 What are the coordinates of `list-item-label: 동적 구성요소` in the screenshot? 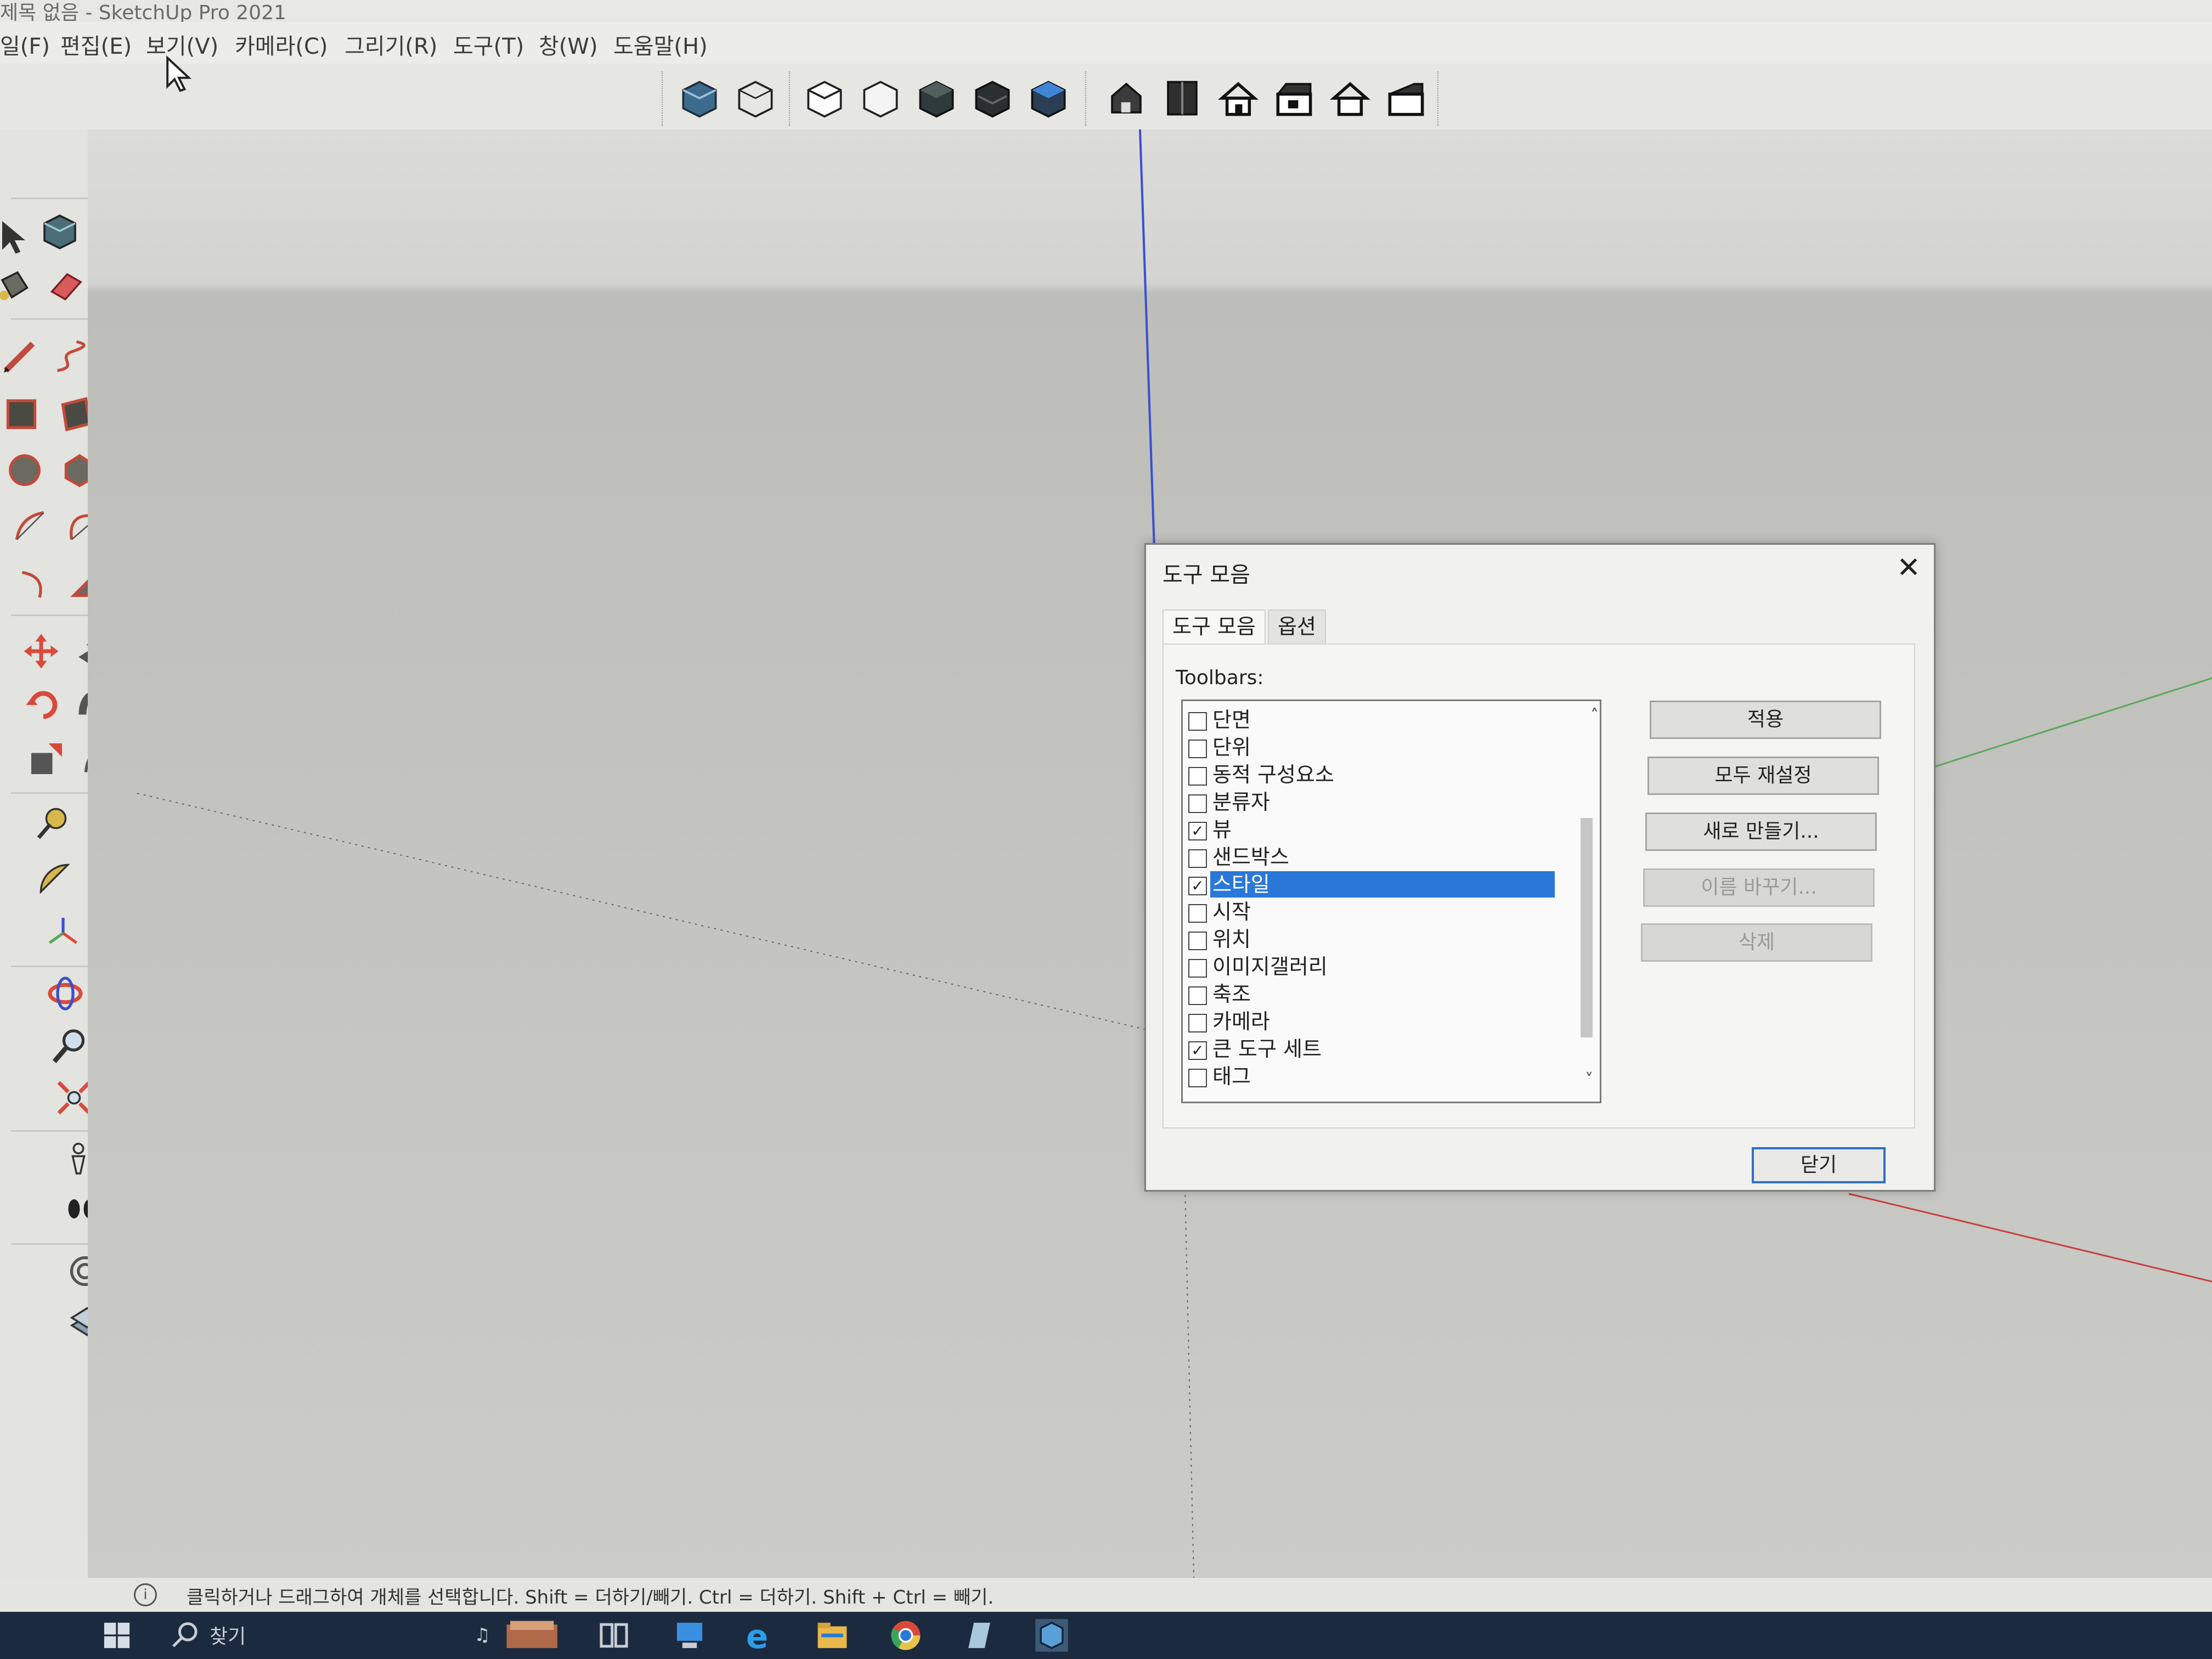 It's located at (1273, 775).